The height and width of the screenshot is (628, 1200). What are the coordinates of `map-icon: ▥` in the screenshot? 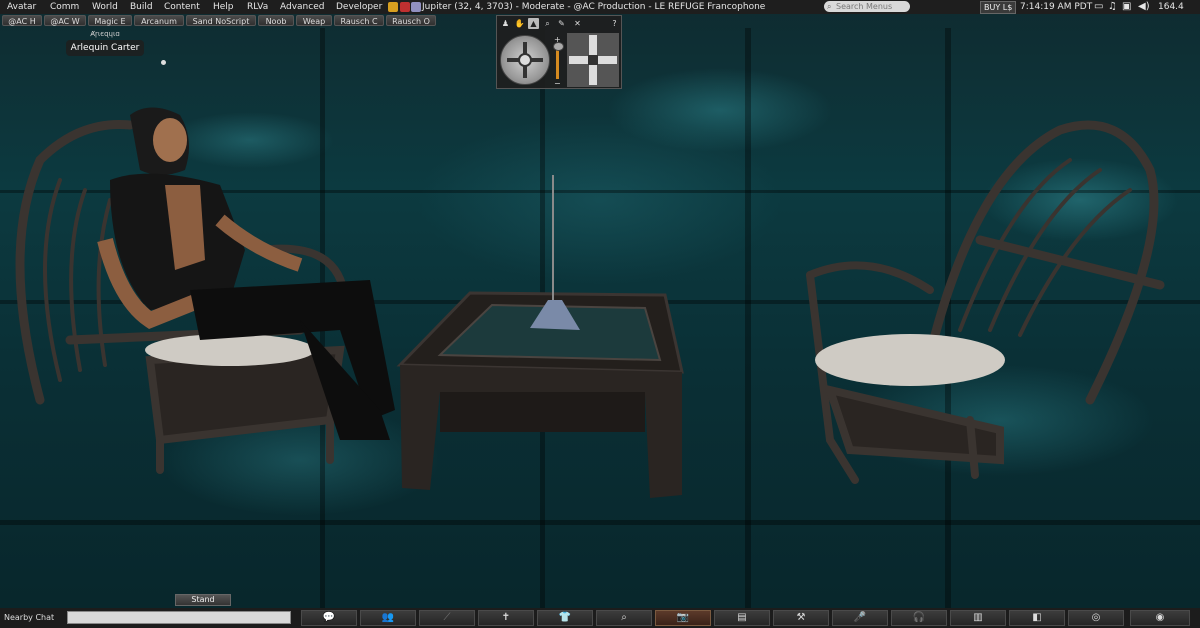 It's located at (978, 618).